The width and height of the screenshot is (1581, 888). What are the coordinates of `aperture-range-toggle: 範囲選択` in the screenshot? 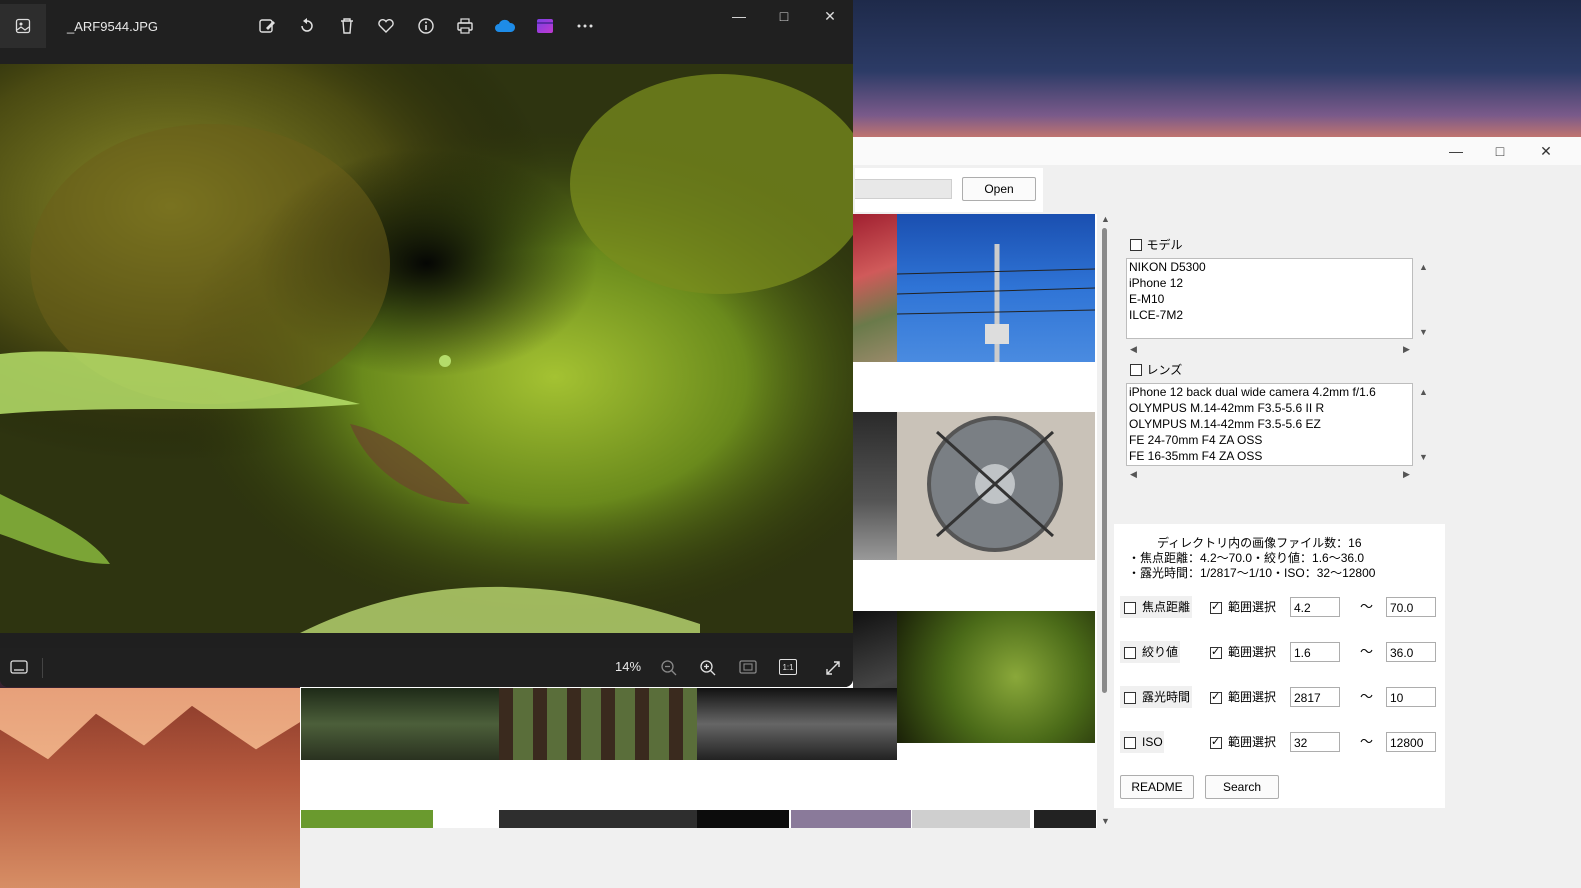 It's located at (1243, 652).